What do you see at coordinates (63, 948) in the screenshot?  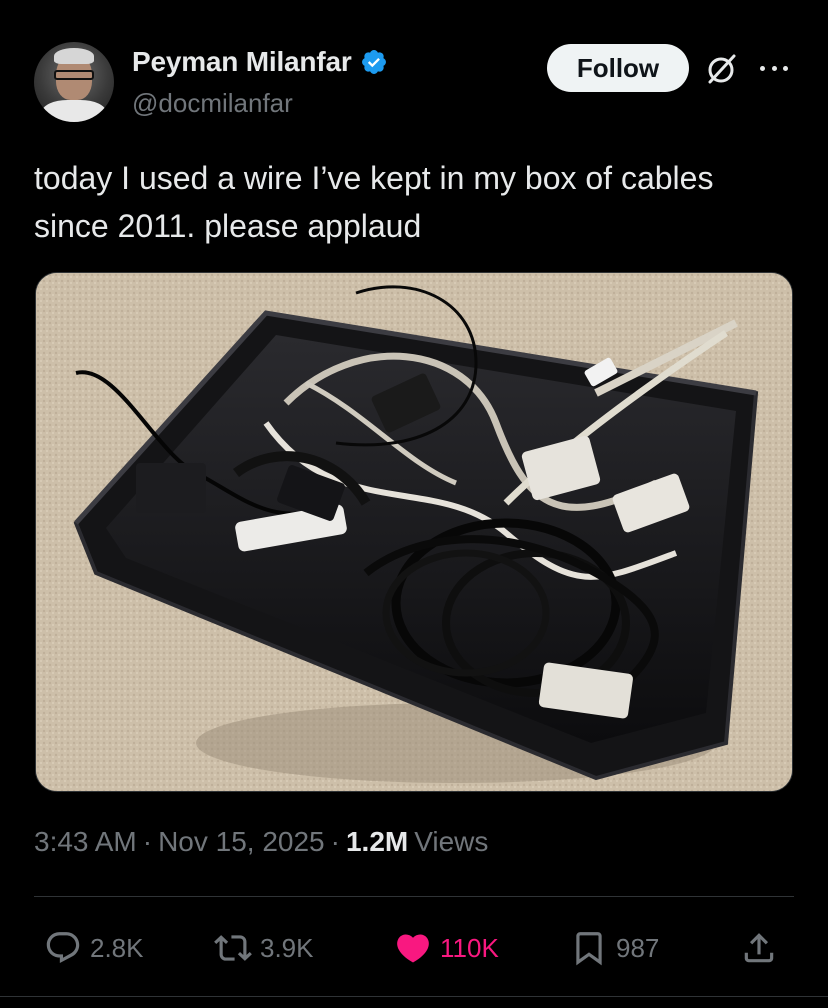 I see `reply-icon` at bounding box center [63, 948].